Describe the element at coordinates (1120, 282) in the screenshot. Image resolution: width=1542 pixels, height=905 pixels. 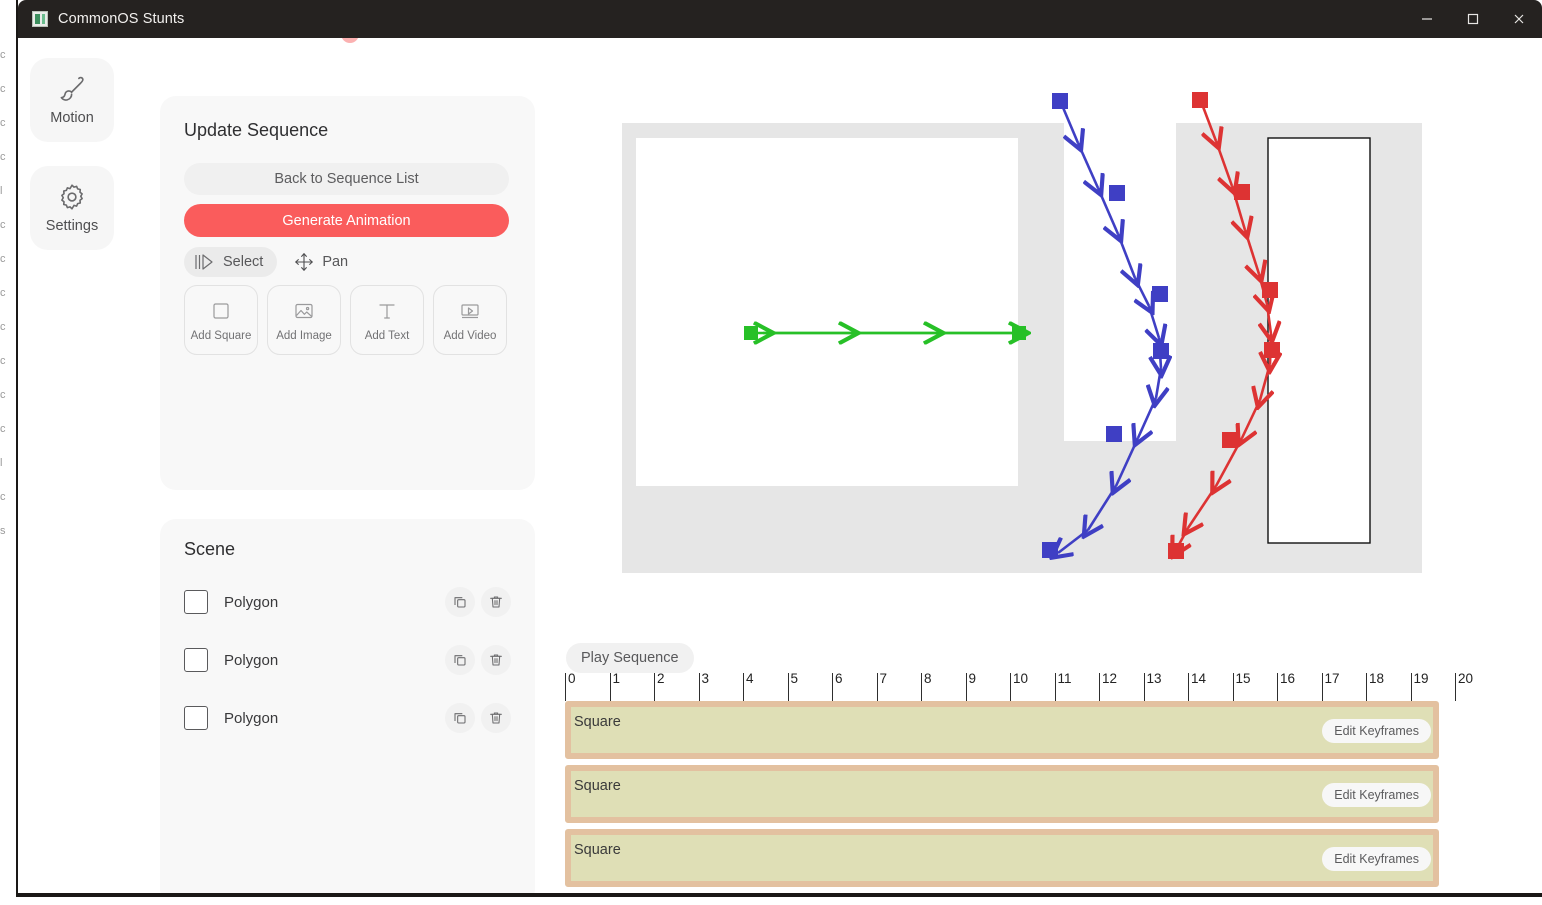
I see `polygon-middle` at that location.